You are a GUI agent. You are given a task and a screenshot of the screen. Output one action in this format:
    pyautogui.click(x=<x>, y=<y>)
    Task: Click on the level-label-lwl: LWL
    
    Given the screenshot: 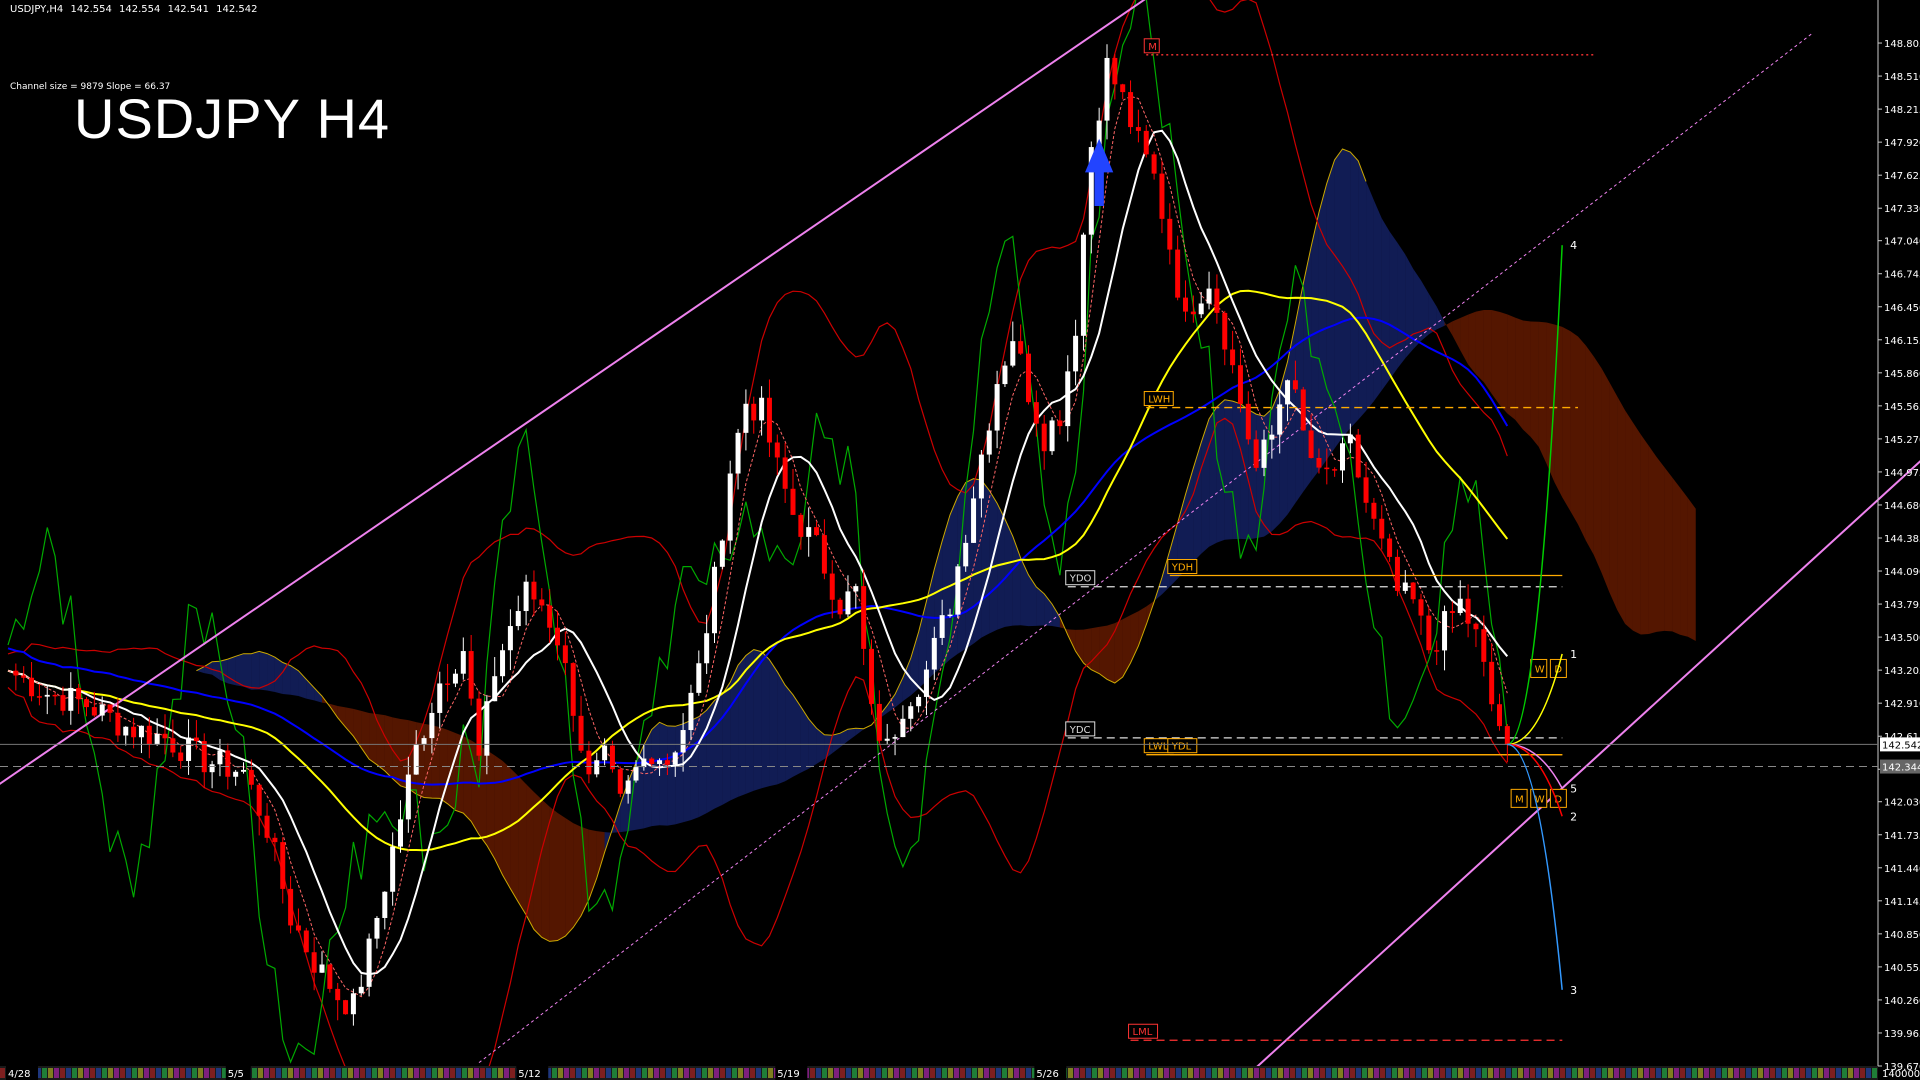 What is the action you would take?
    pyautogui.click(x=1158, y=747)
    